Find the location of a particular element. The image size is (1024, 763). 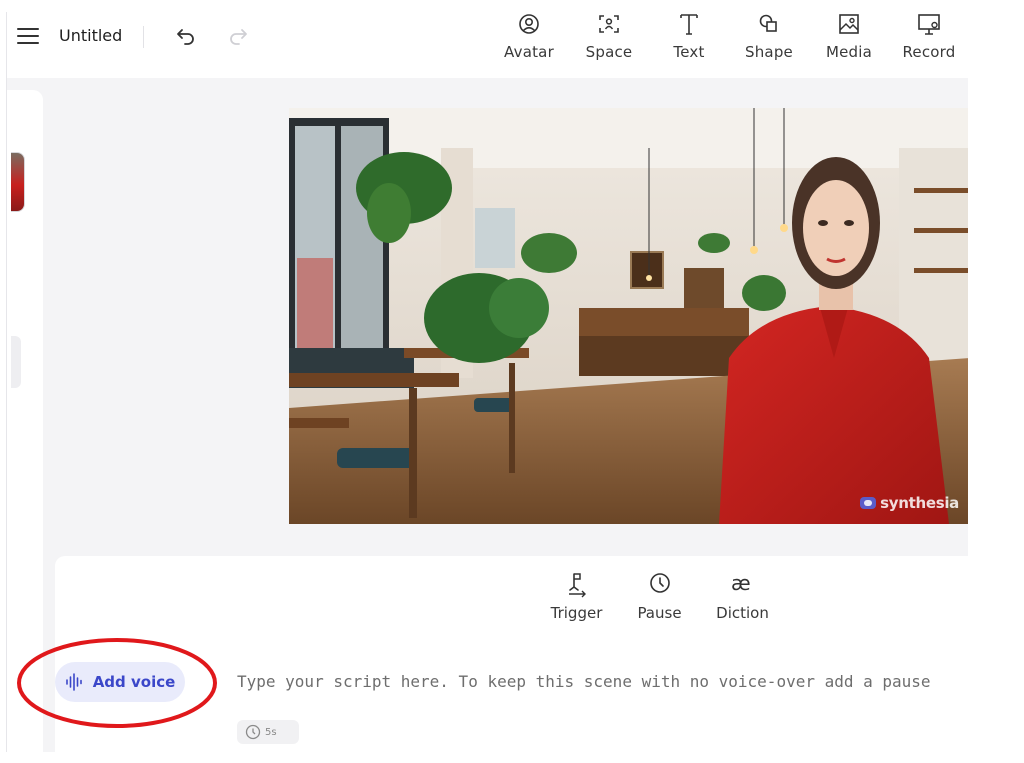

toolbar-space-button: Space is located at coordinates (609, 45).